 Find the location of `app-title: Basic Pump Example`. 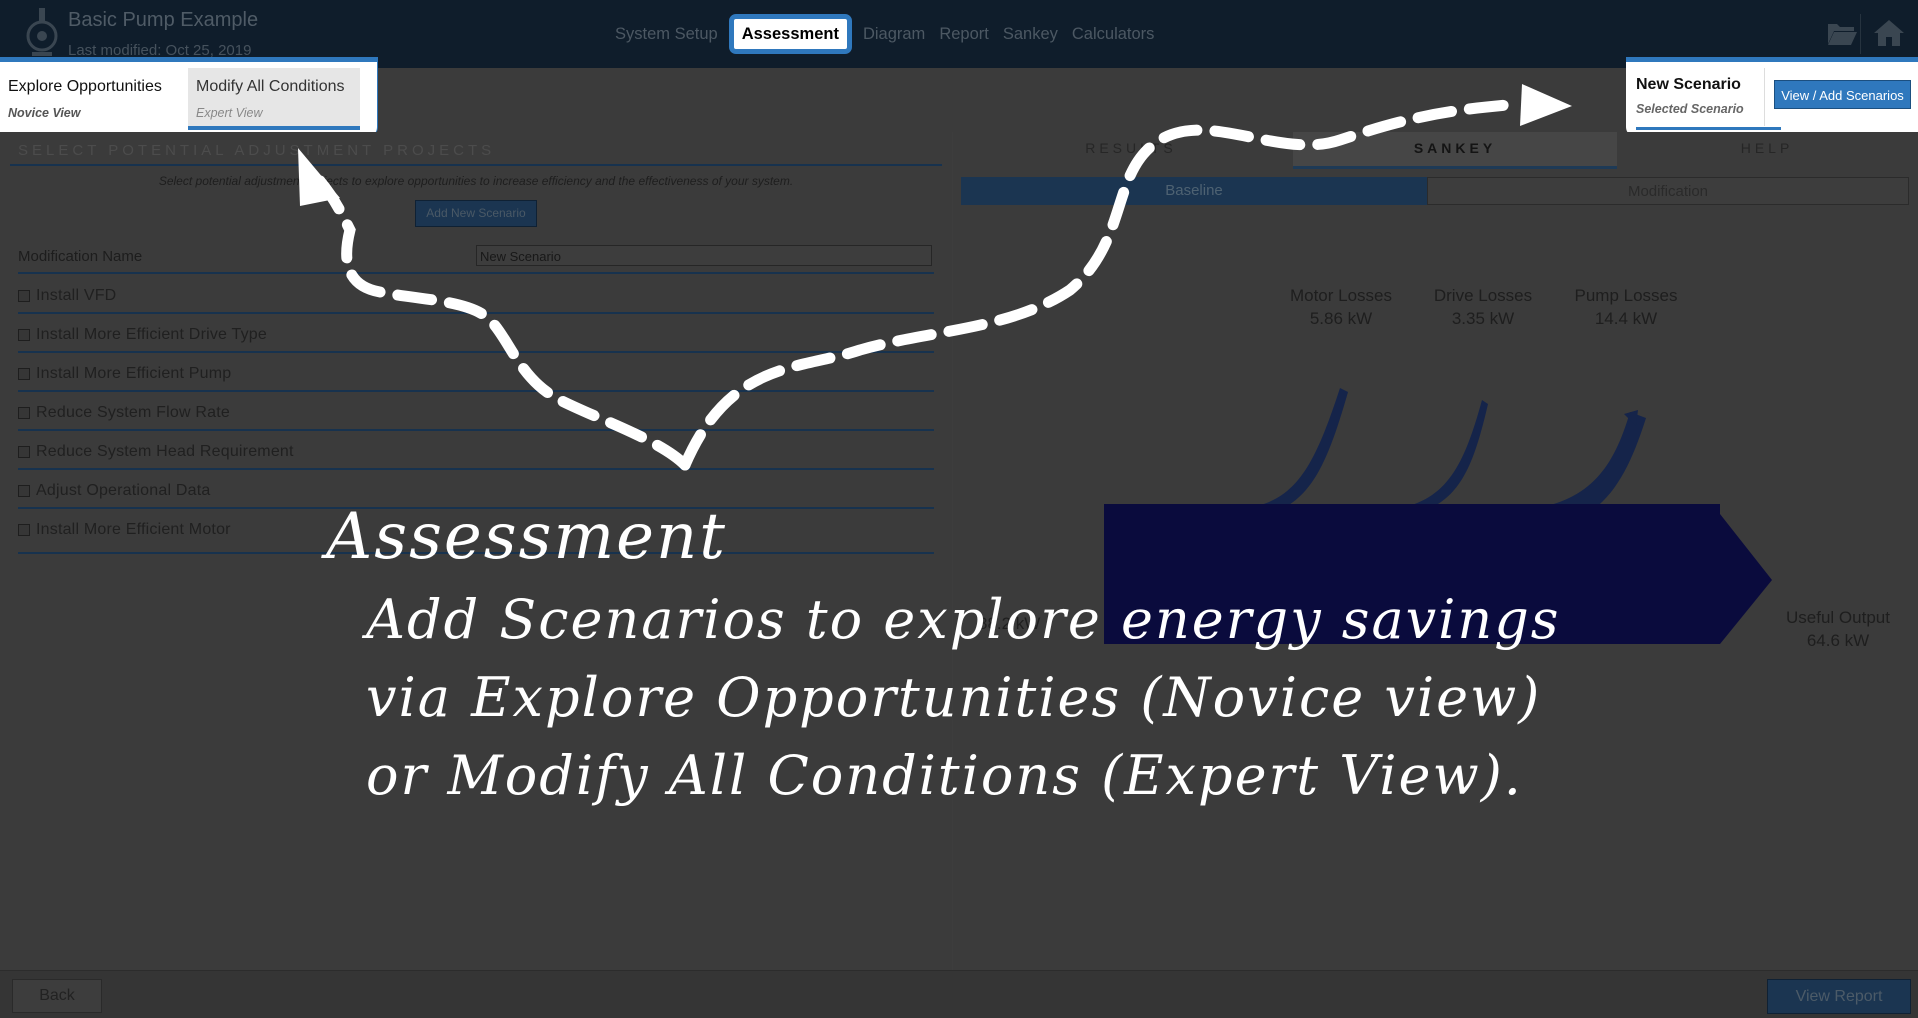

app-title: Basic Pump Example is located at coordinates (163, 20).